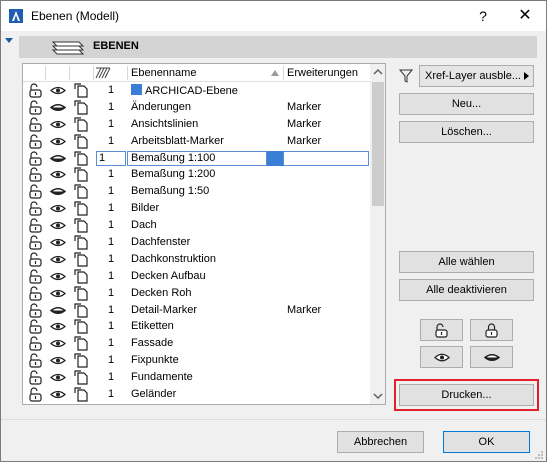 The image size is (547, 462). I want to click on layer-name: Dachfenster, so click(160, 242).